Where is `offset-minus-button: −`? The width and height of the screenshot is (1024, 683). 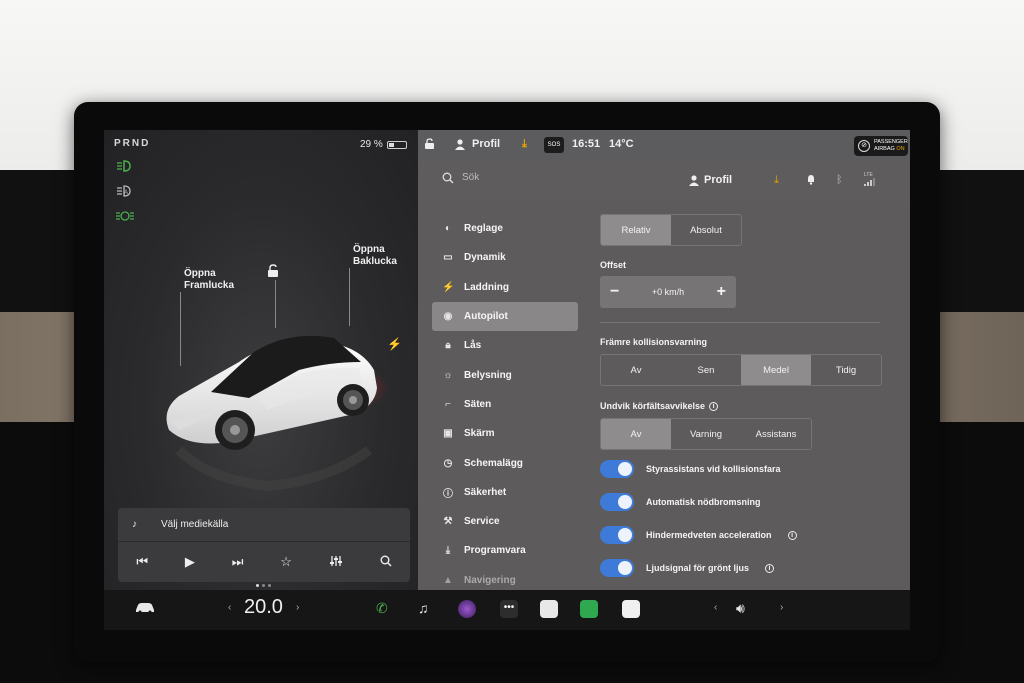
offset-minus-button: − is located at coordinates (614, 292).